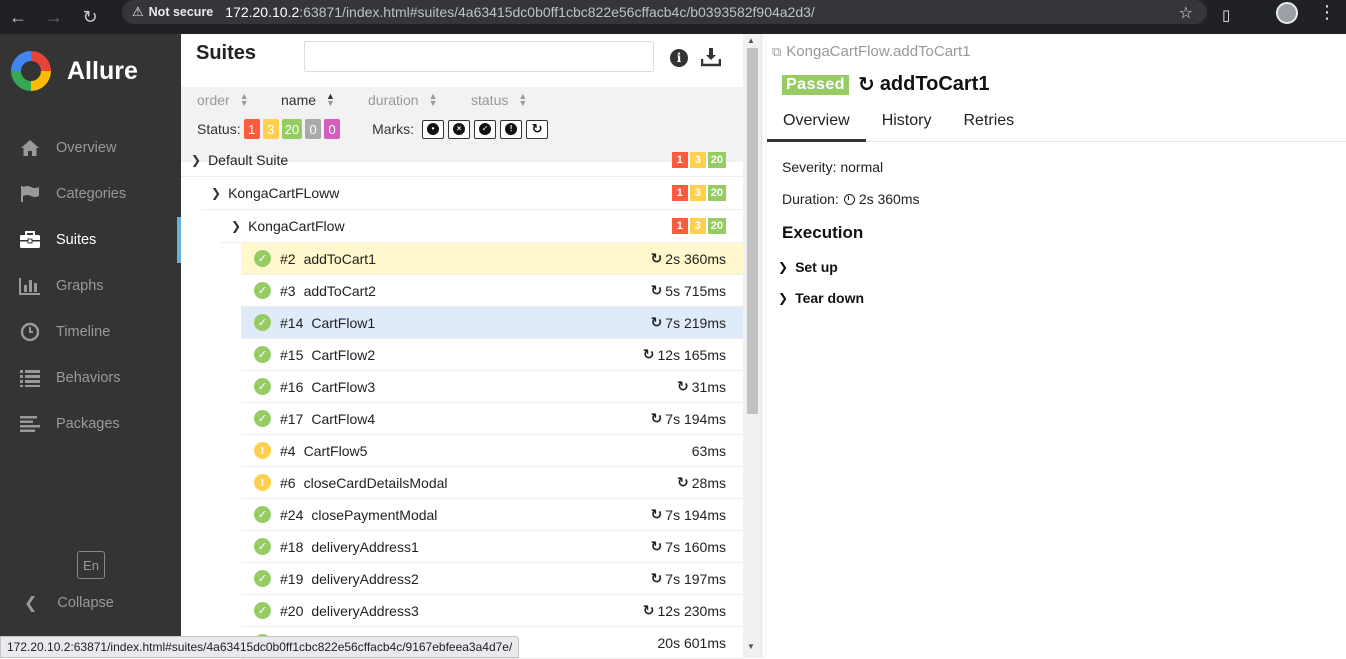  Describe the element at coordinates (80, 286) in the screenshot. I see `sidebar-item-label: Graphs` at that location.